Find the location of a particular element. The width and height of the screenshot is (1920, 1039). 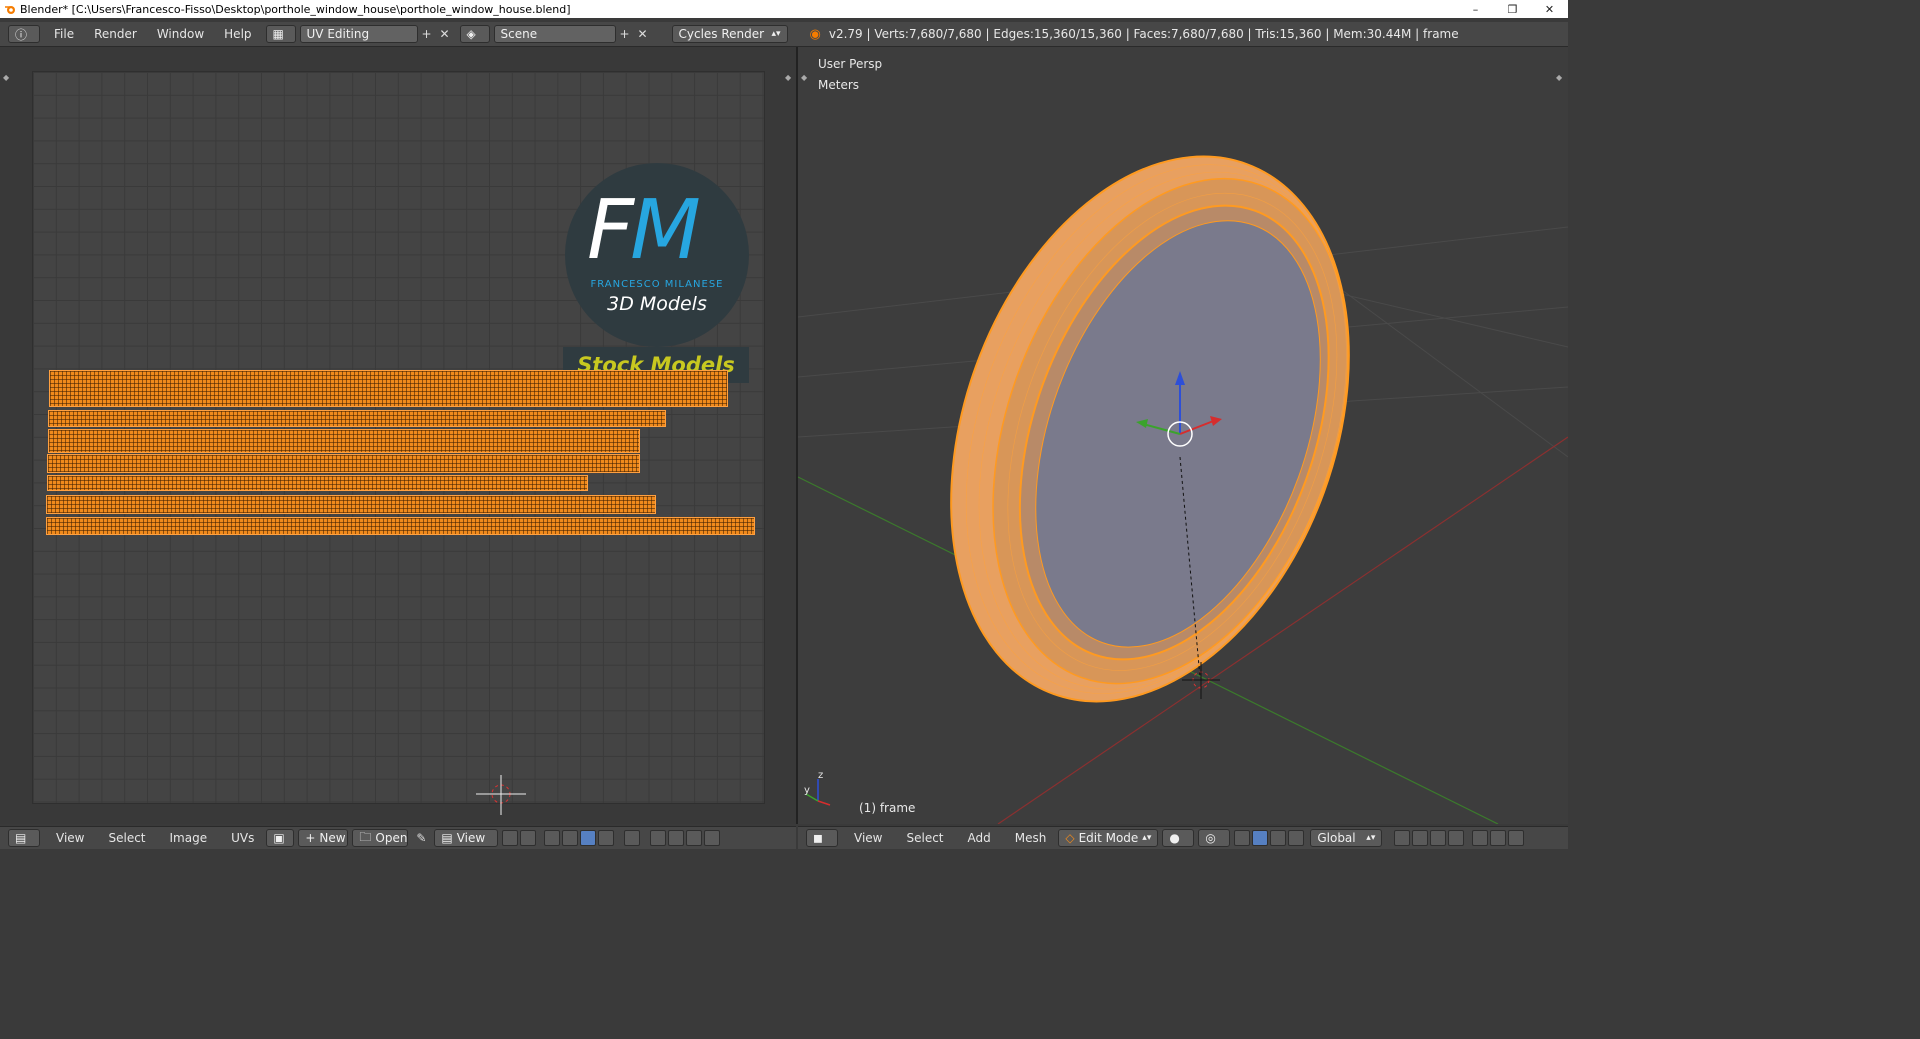

rotate-manipulator-icon is located at coordinates (1278, 838).